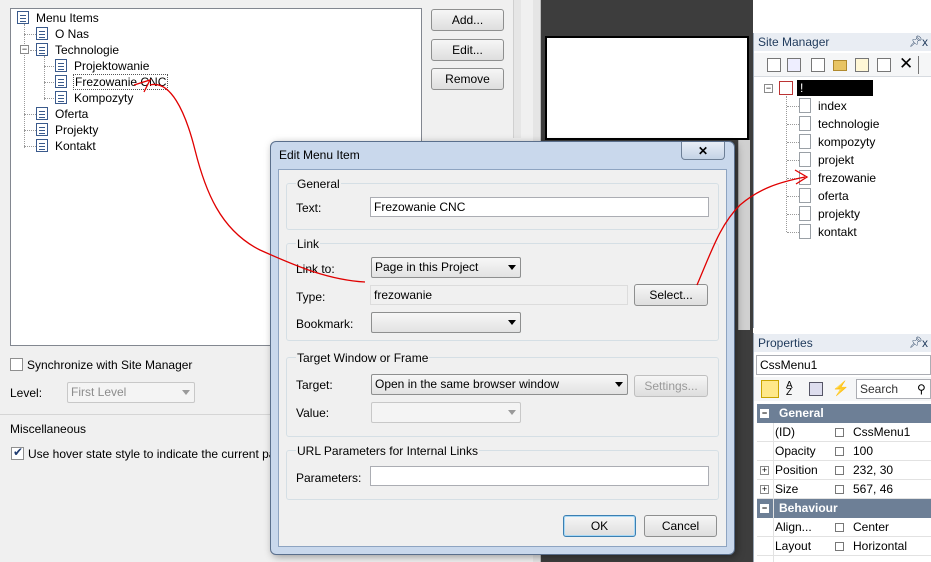 The image size is (931, 562). I want to click on annotation-arrow-select-to-page, so click(751, 231).